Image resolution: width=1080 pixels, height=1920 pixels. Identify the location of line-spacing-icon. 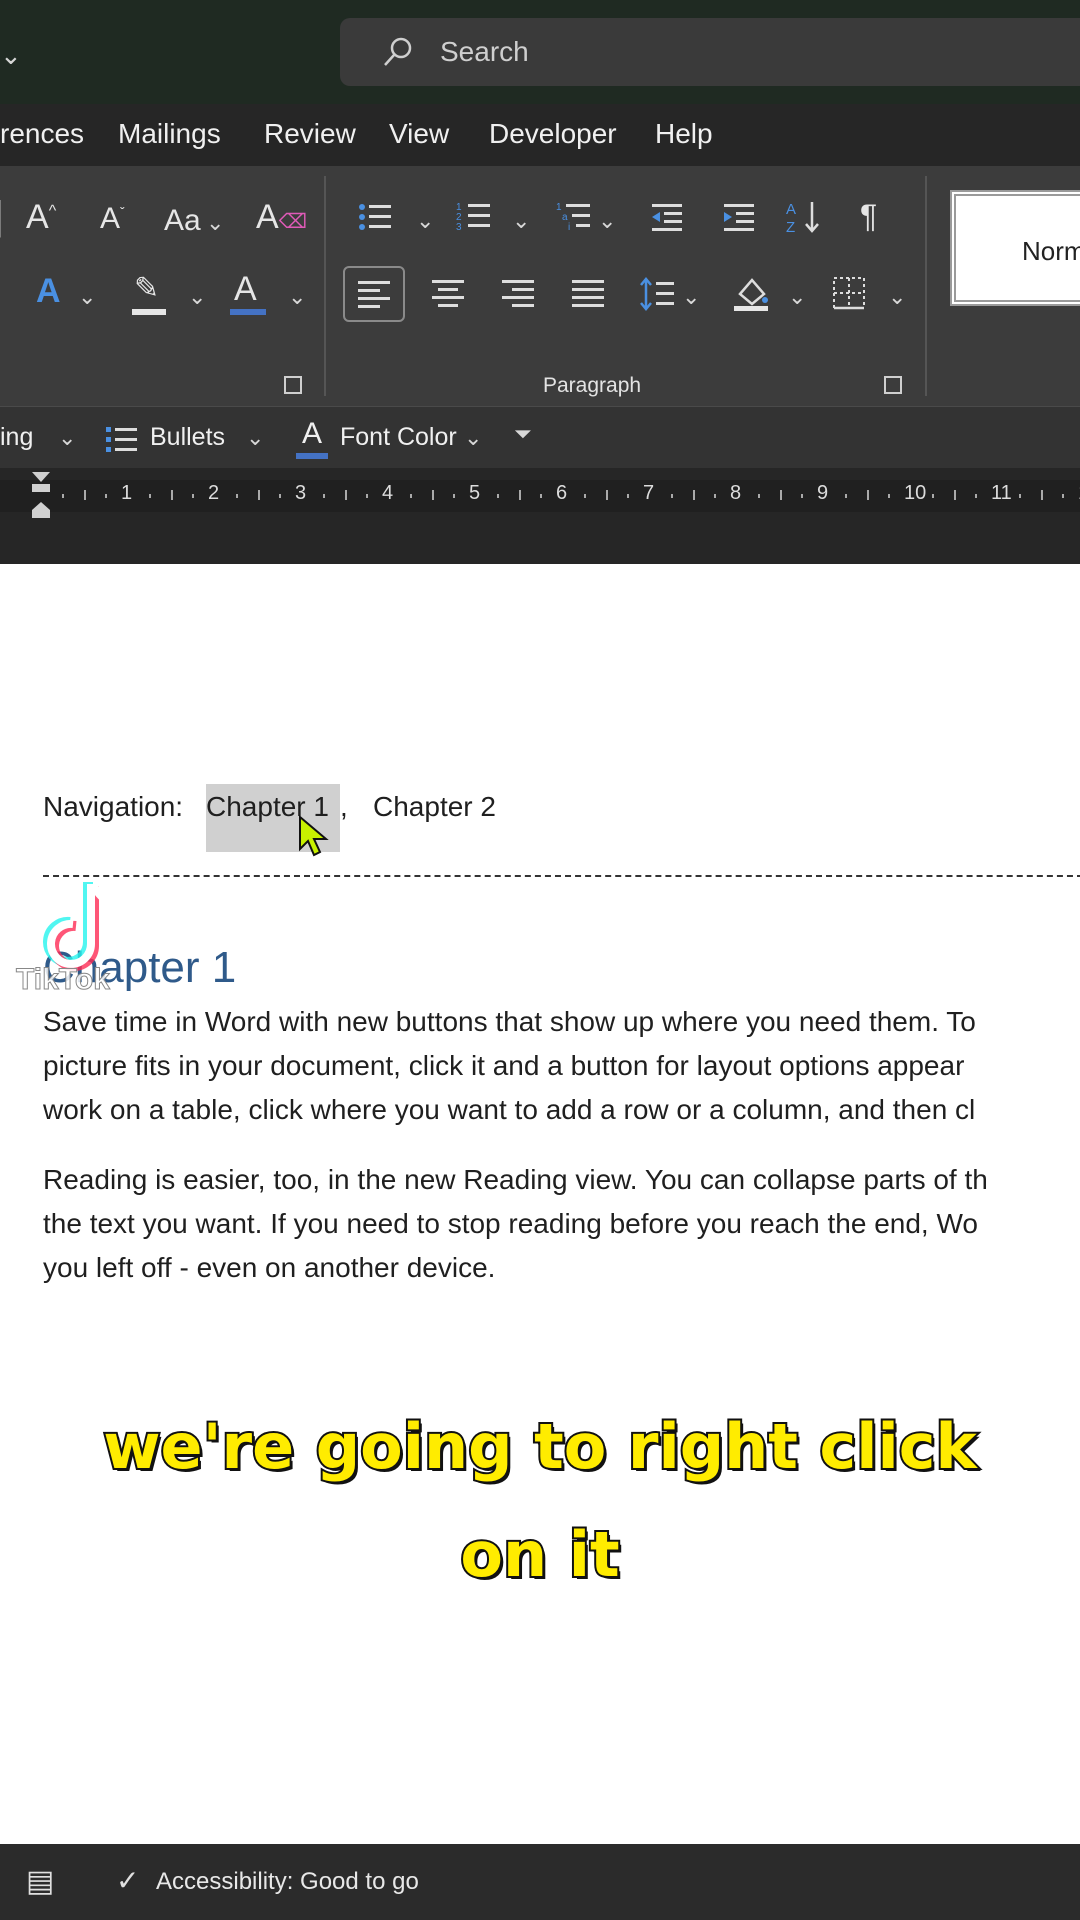
(658, 294).